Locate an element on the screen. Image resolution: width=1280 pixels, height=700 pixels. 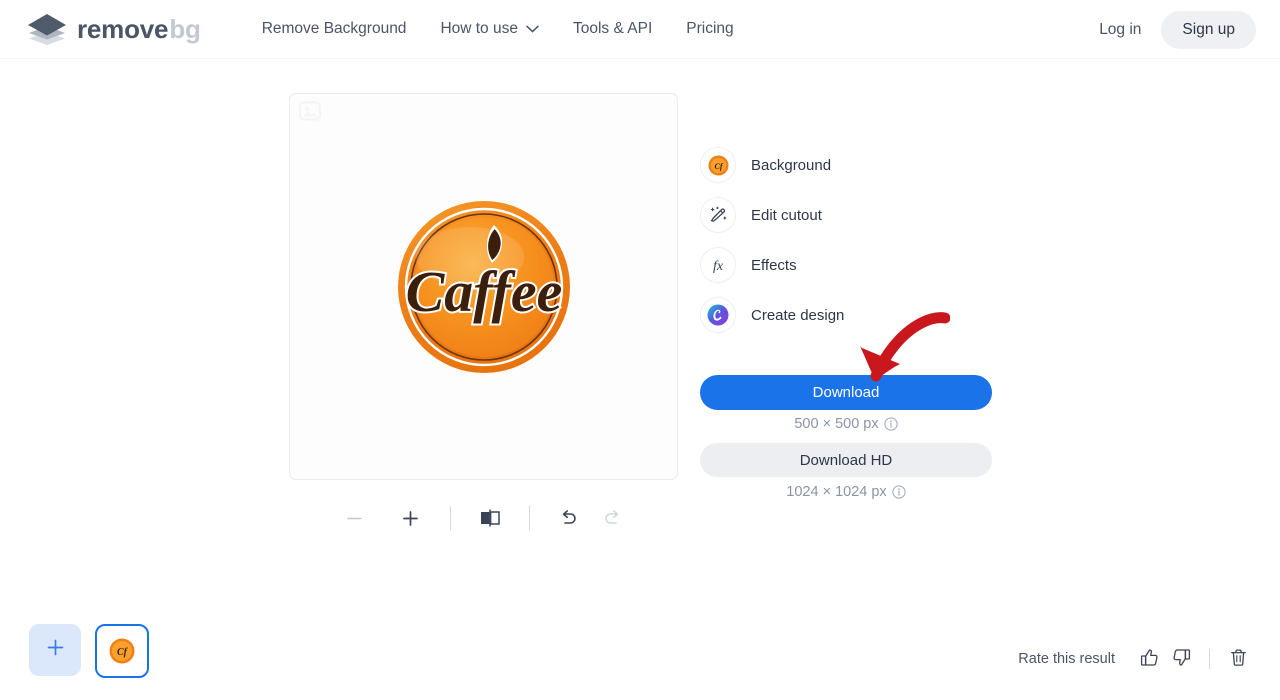
svg-text: fx is located at coordinates (718, 266).